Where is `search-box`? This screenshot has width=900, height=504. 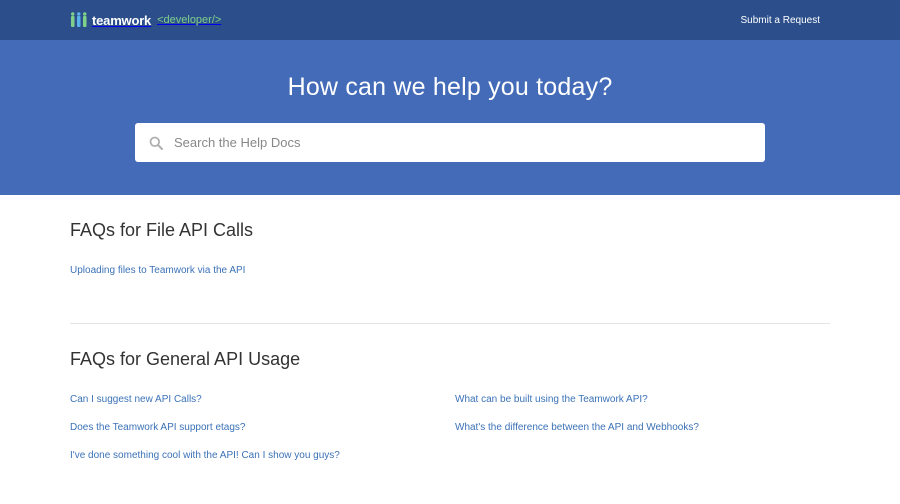
search-box is located at coordinates (450, 142).